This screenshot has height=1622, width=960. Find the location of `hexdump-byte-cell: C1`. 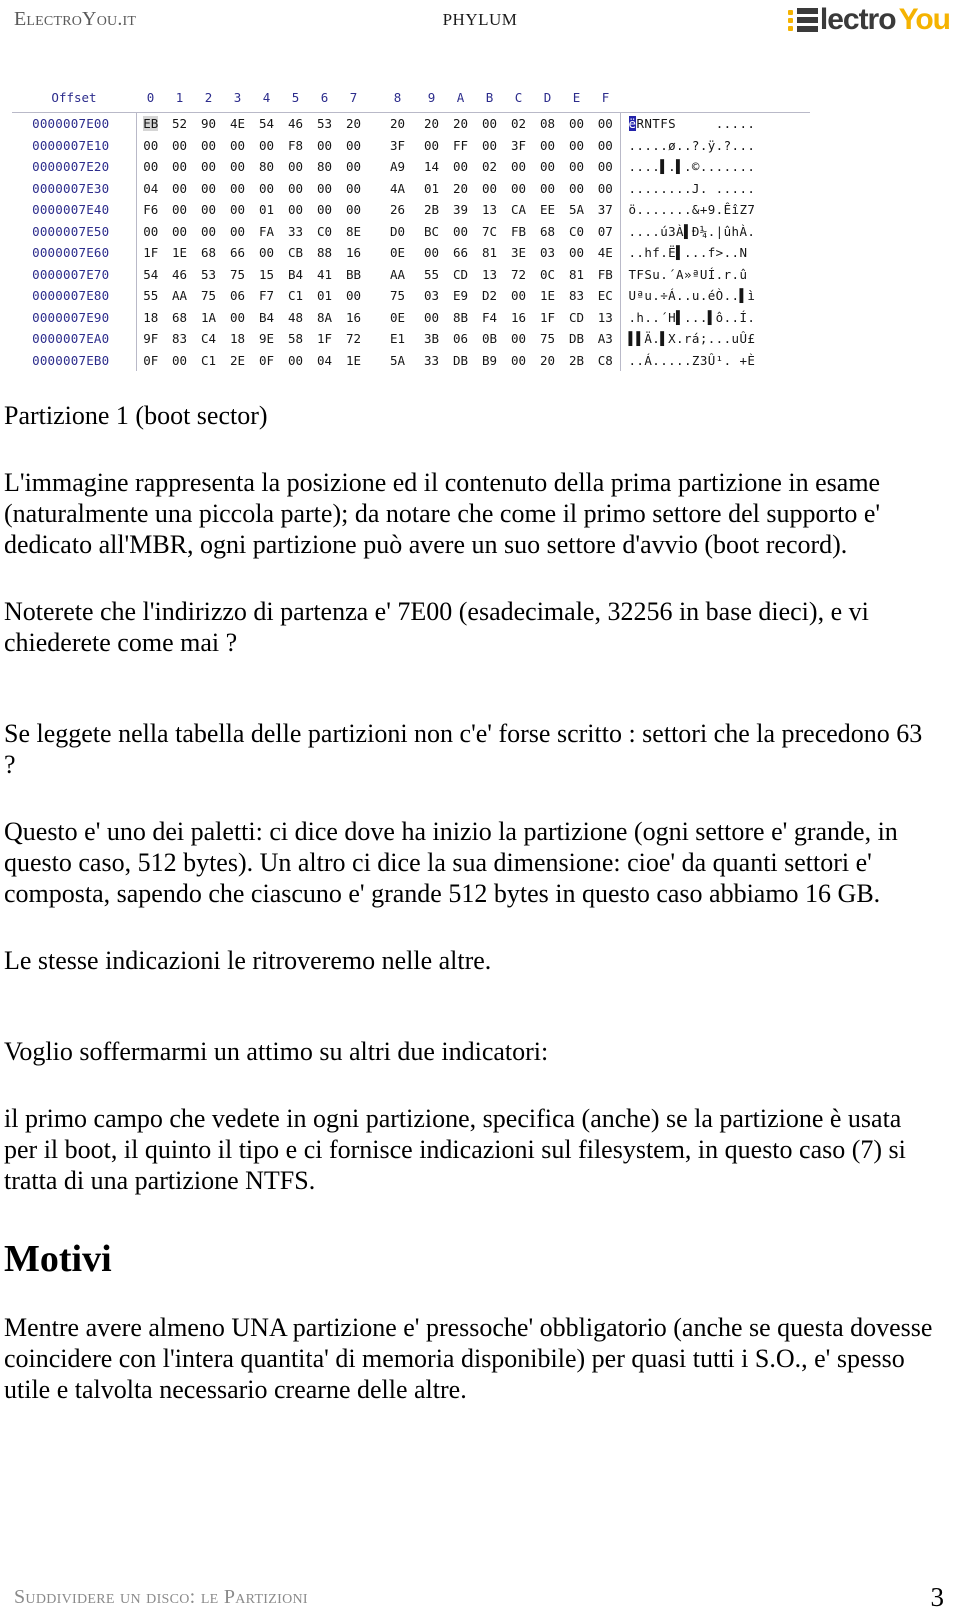

hexdump-byte-cell: C1 is located at coordinates (208, 360).